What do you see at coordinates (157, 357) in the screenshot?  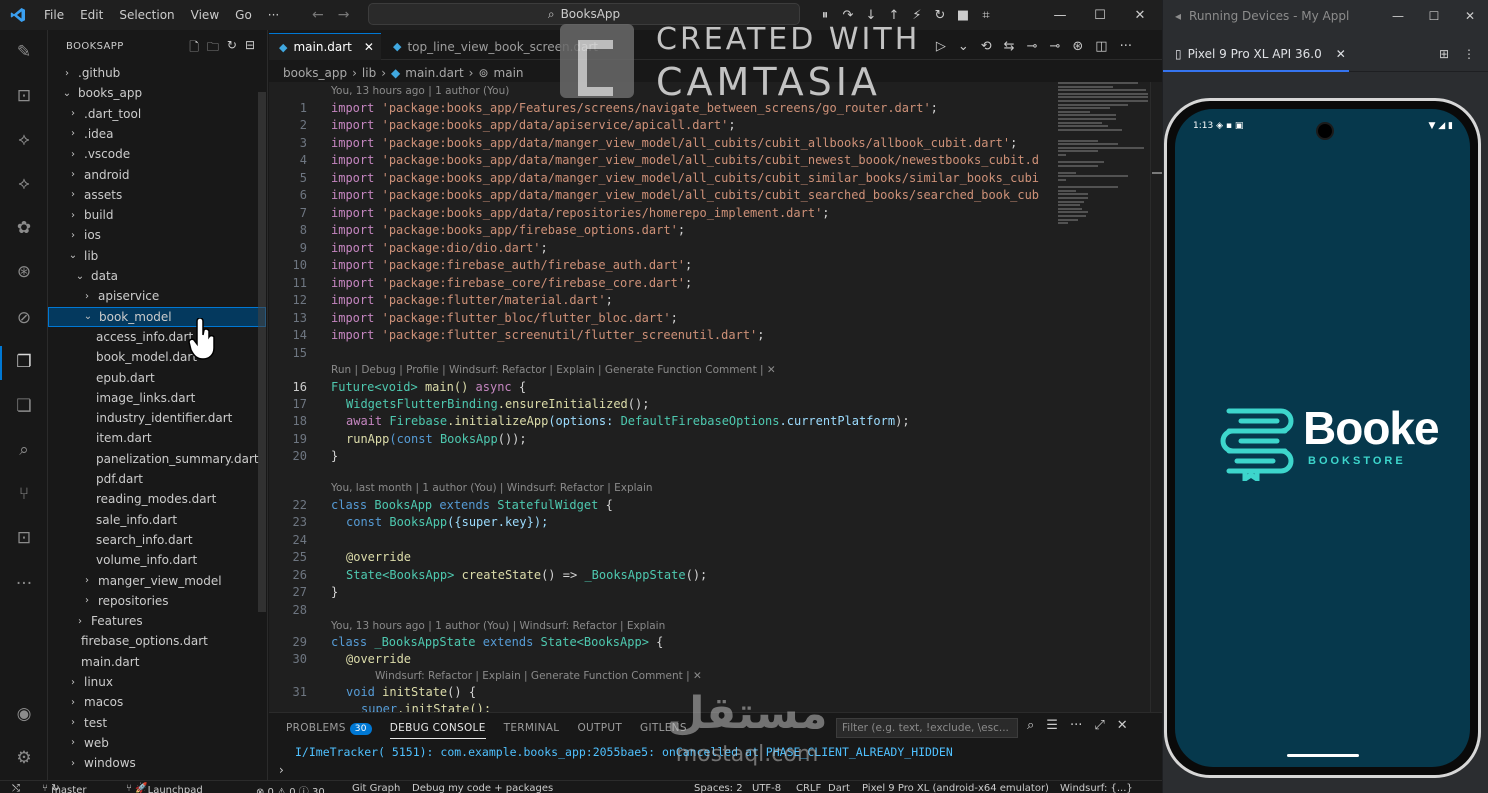 I see `tree-file: book_model.dart` at bounding box center [157, 357].